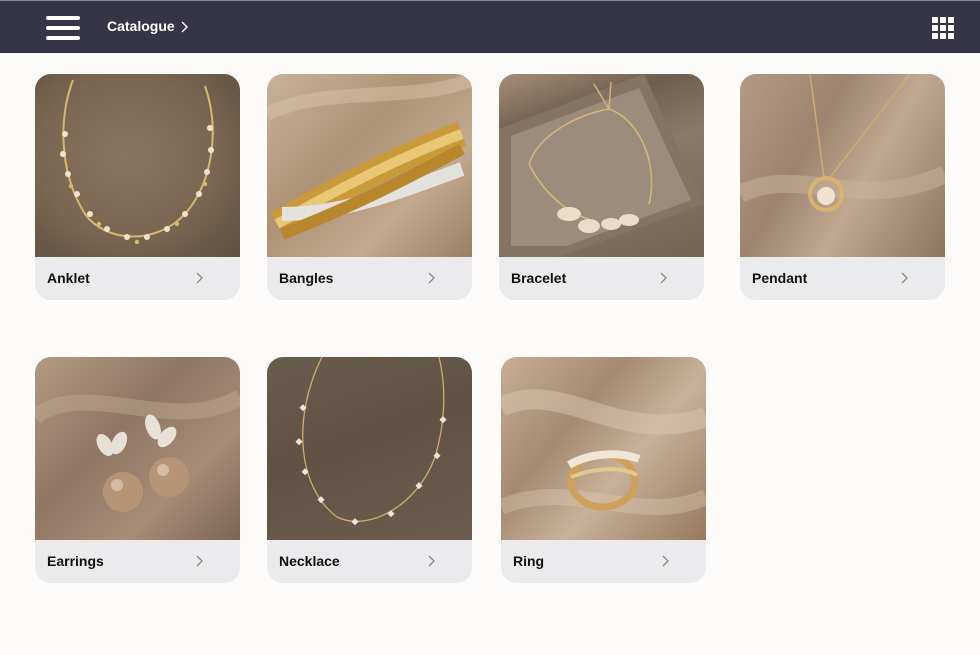 The image size is (980, 655). What do you see at coordinates (780, 278) in the screenshot?
I see `catalogue-card-label: Pendant` at bounding box center [780, 278].